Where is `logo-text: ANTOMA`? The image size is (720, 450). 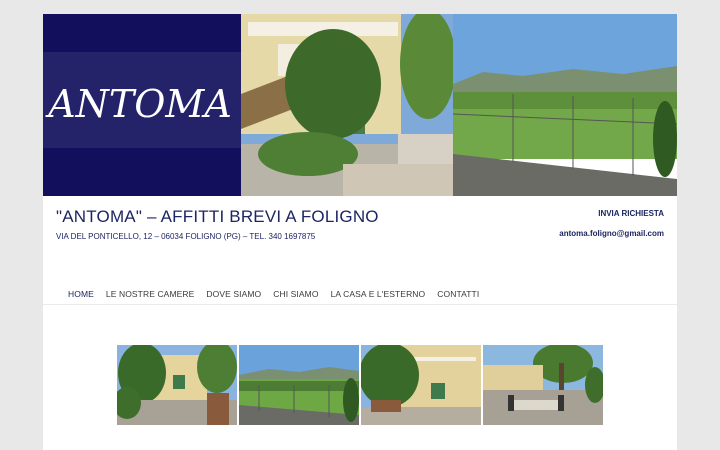 logo-text: ANTOMA is located at coordinates (138, 104).